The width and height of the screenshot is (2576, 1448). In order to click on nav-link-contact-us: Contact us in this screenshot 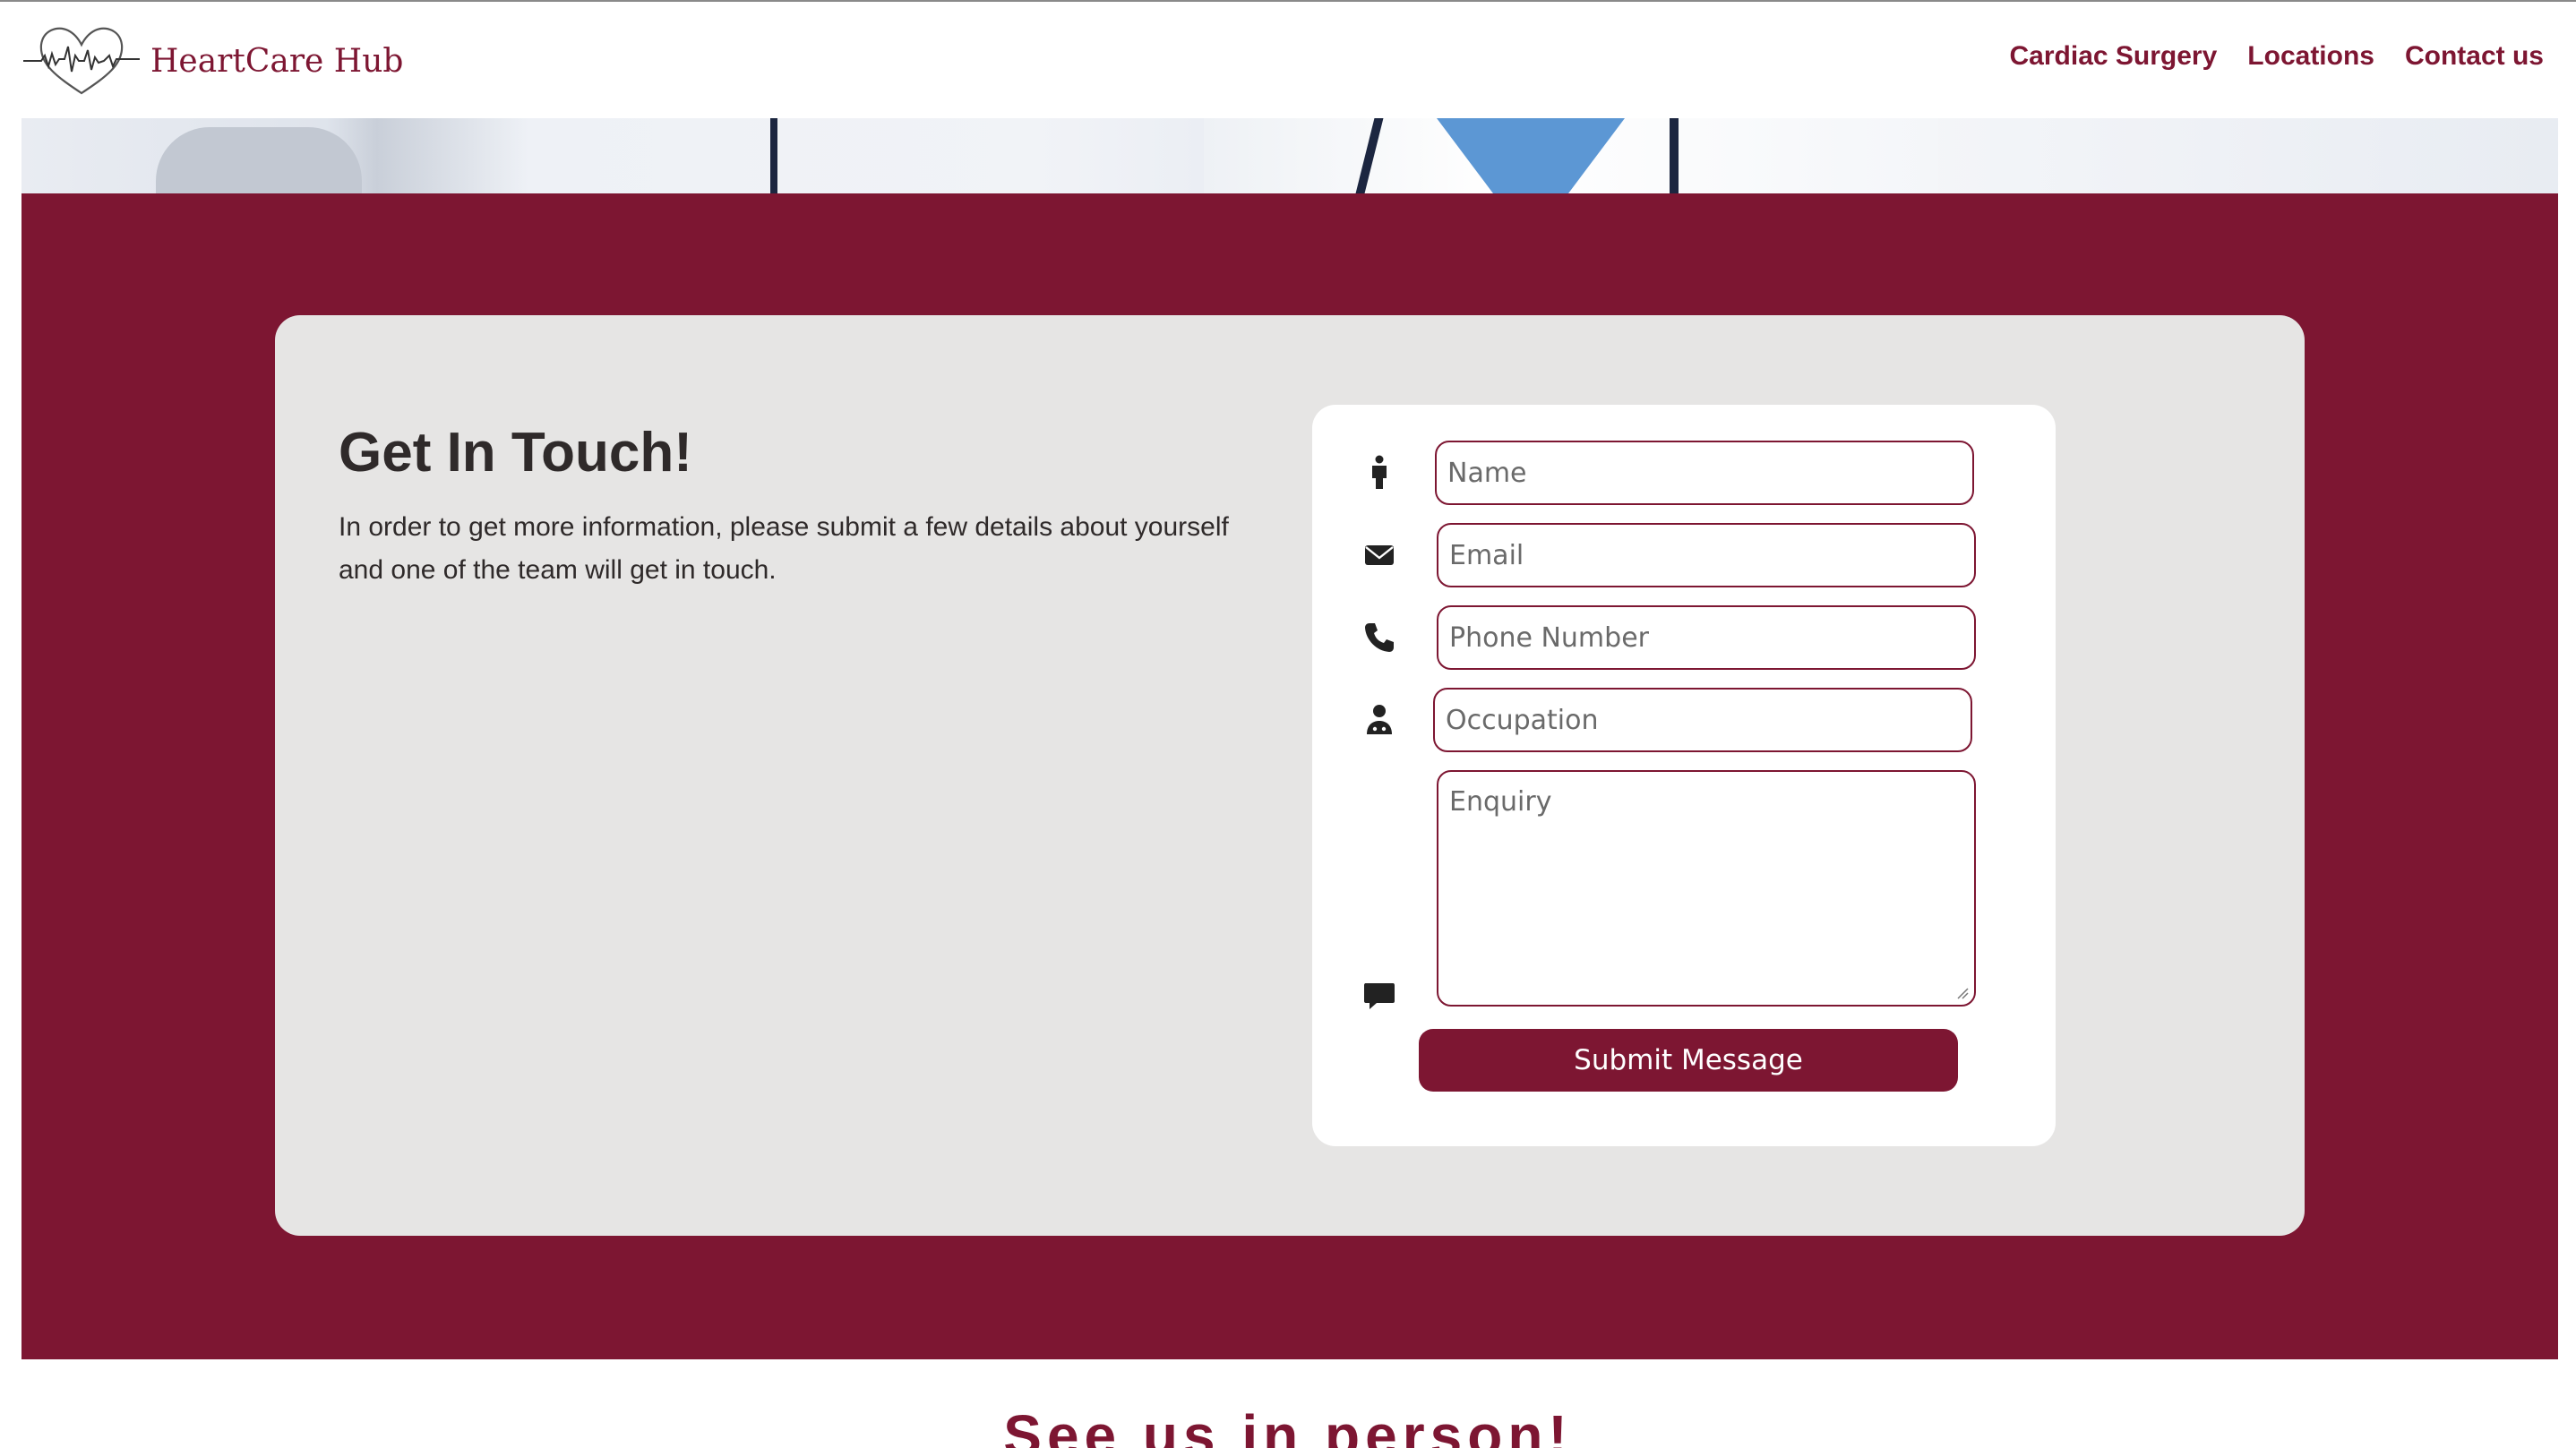, I will do `click(2474, 56)`.